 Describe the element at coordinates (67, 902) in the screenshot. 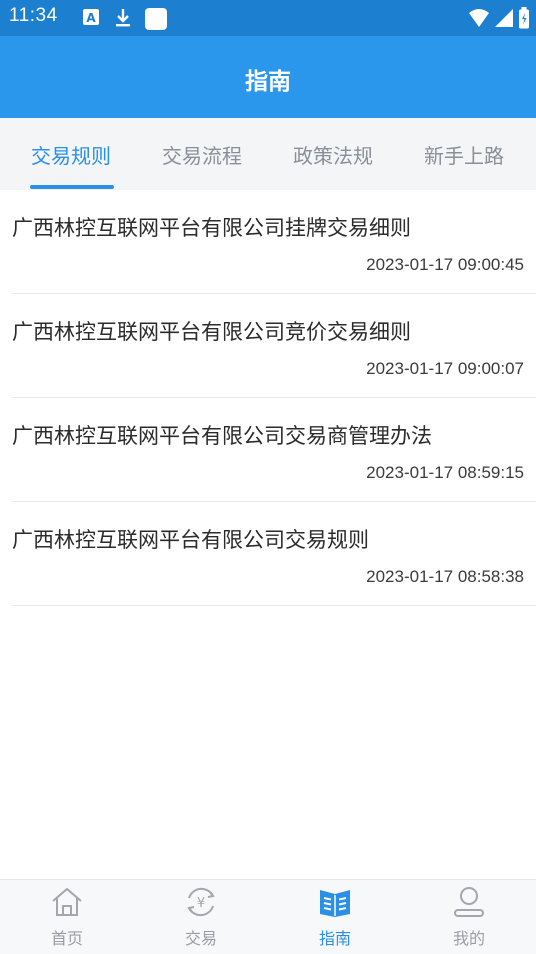

I see `home-icon` at that location.